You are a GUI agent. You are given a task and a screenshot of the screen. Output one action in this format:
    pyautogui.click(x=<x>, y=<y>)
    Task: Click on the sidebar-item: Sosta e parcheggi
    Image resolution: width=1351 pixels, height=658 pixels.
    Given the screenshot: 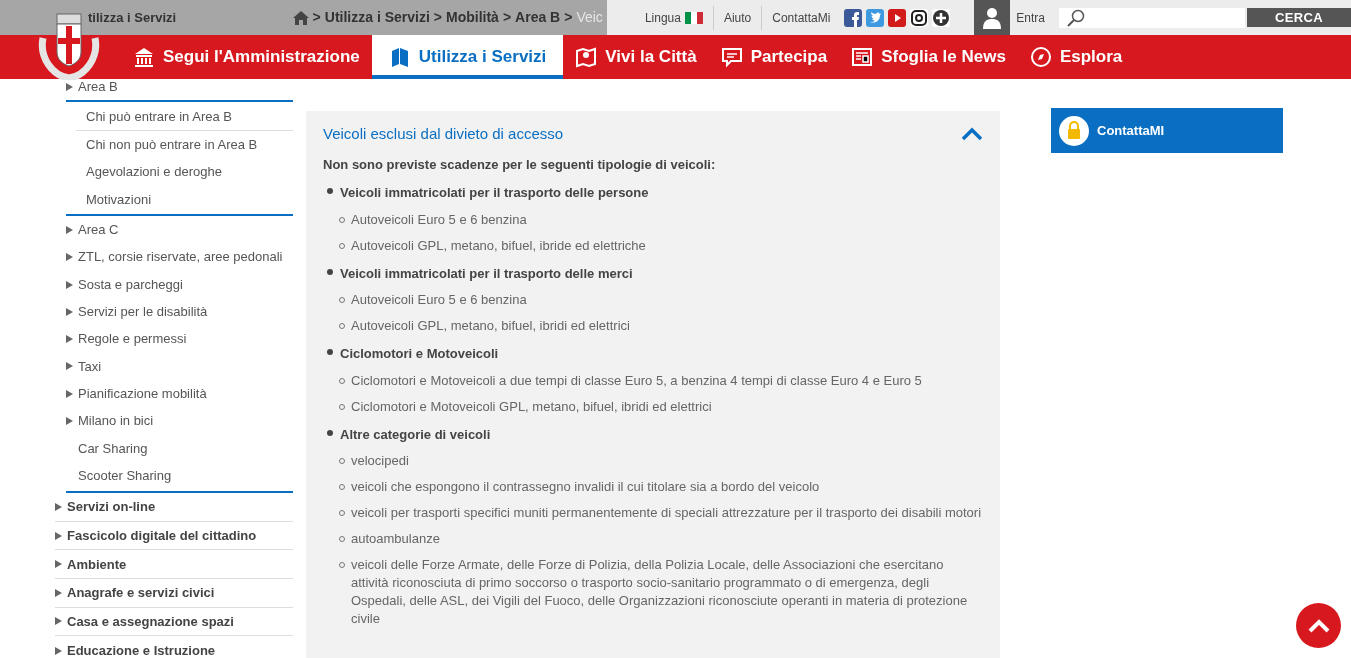 What is the action you would take?
    pyautogui.click(x=179, y=284)
    